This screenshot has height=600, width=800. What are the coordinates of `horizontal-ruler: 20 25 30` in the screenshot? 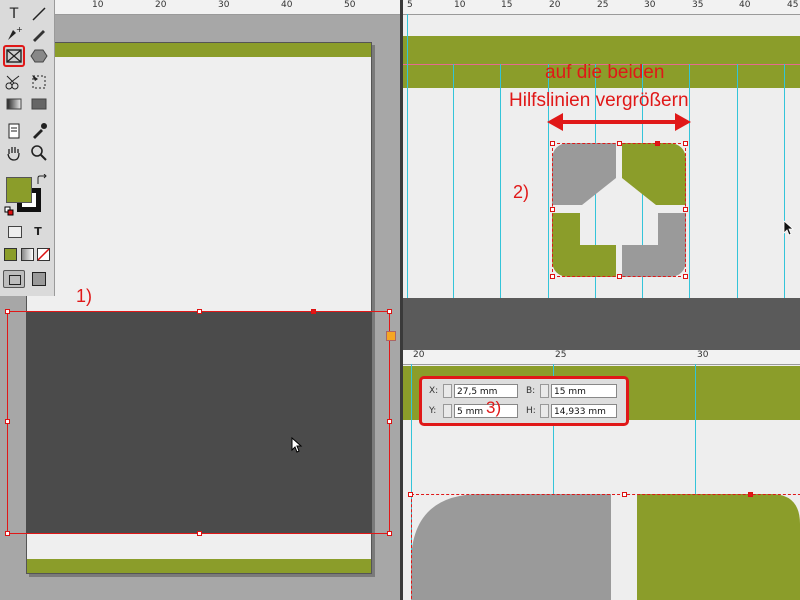 It's located at (601, 357).